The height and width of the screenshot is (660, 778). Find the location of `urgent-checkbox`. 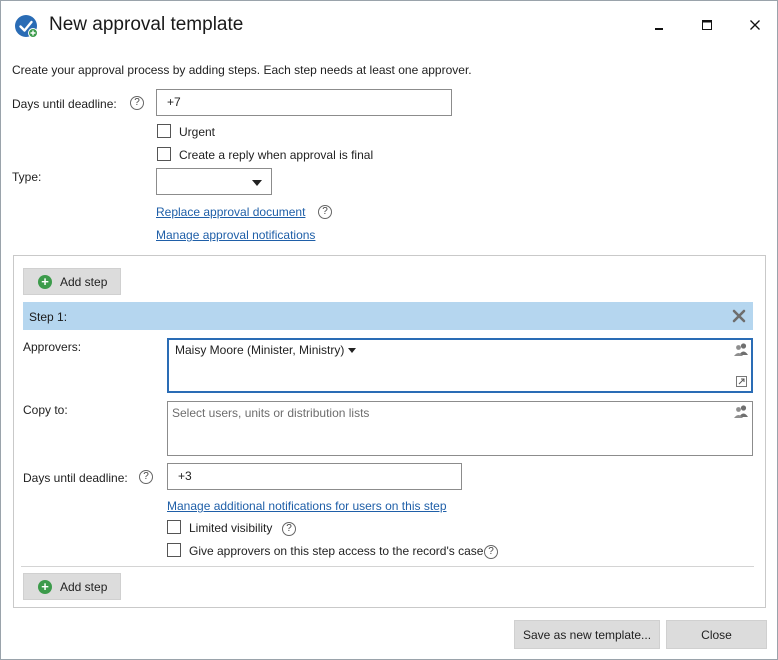

urgent-checkbox is located at coordinates (164, 131).